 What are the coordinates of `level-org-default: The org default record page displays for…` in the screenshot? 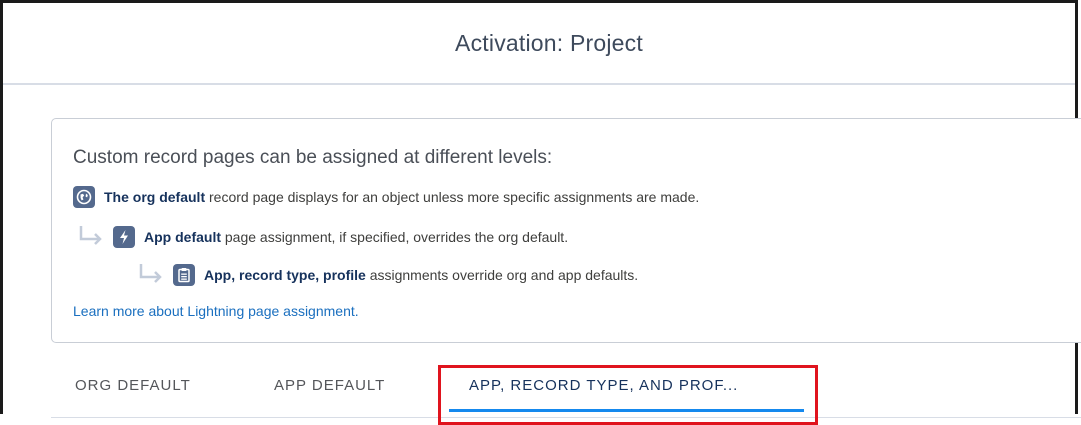 It's located at (386, 197).